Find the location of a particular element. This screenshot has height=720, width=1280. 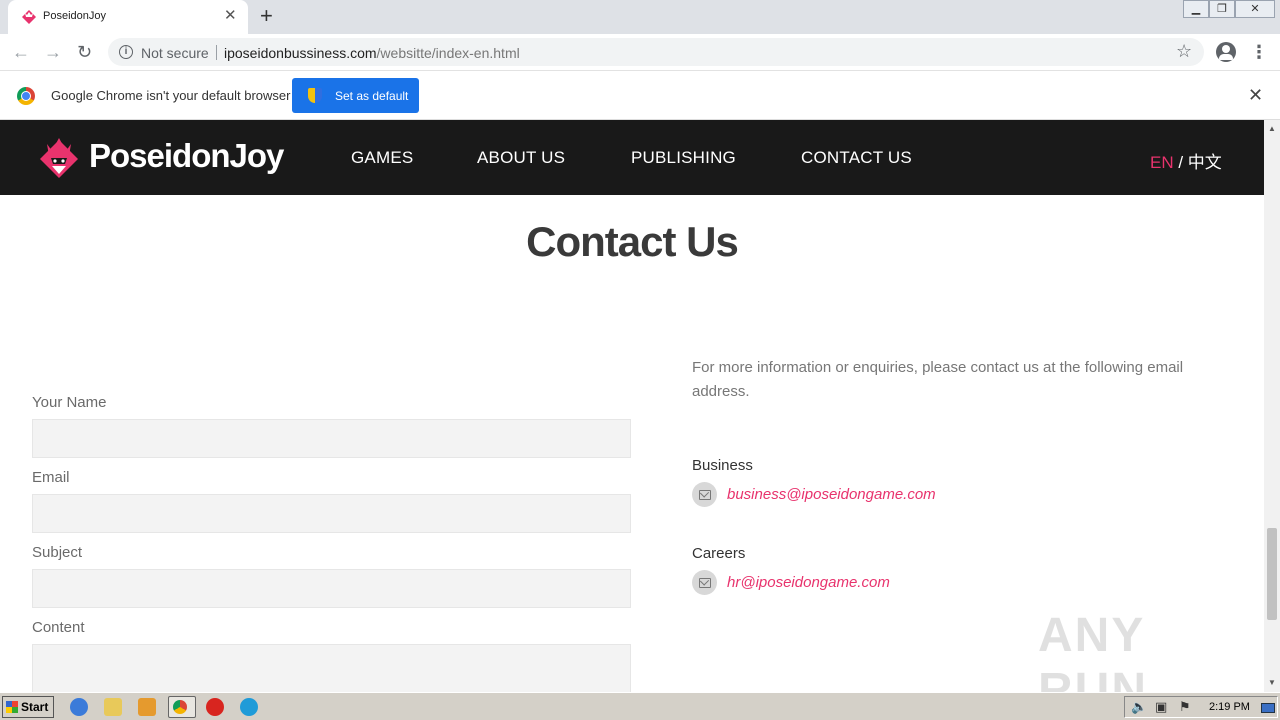

taskbar-clock: 2:19 PM is located at coordinates (1229, 707).